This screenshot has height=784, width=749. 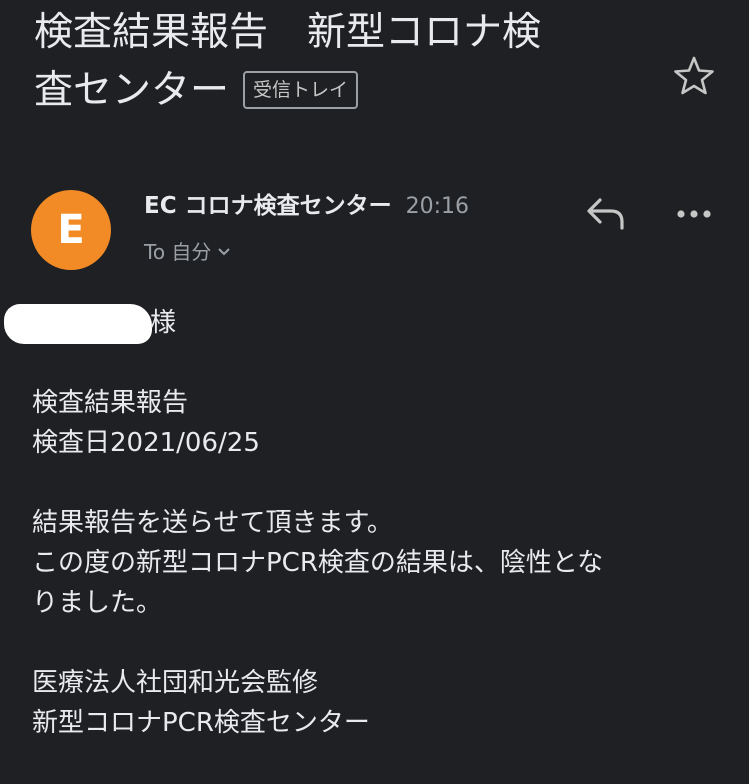 I want to click on star-icon, so click(x=694, y=76).